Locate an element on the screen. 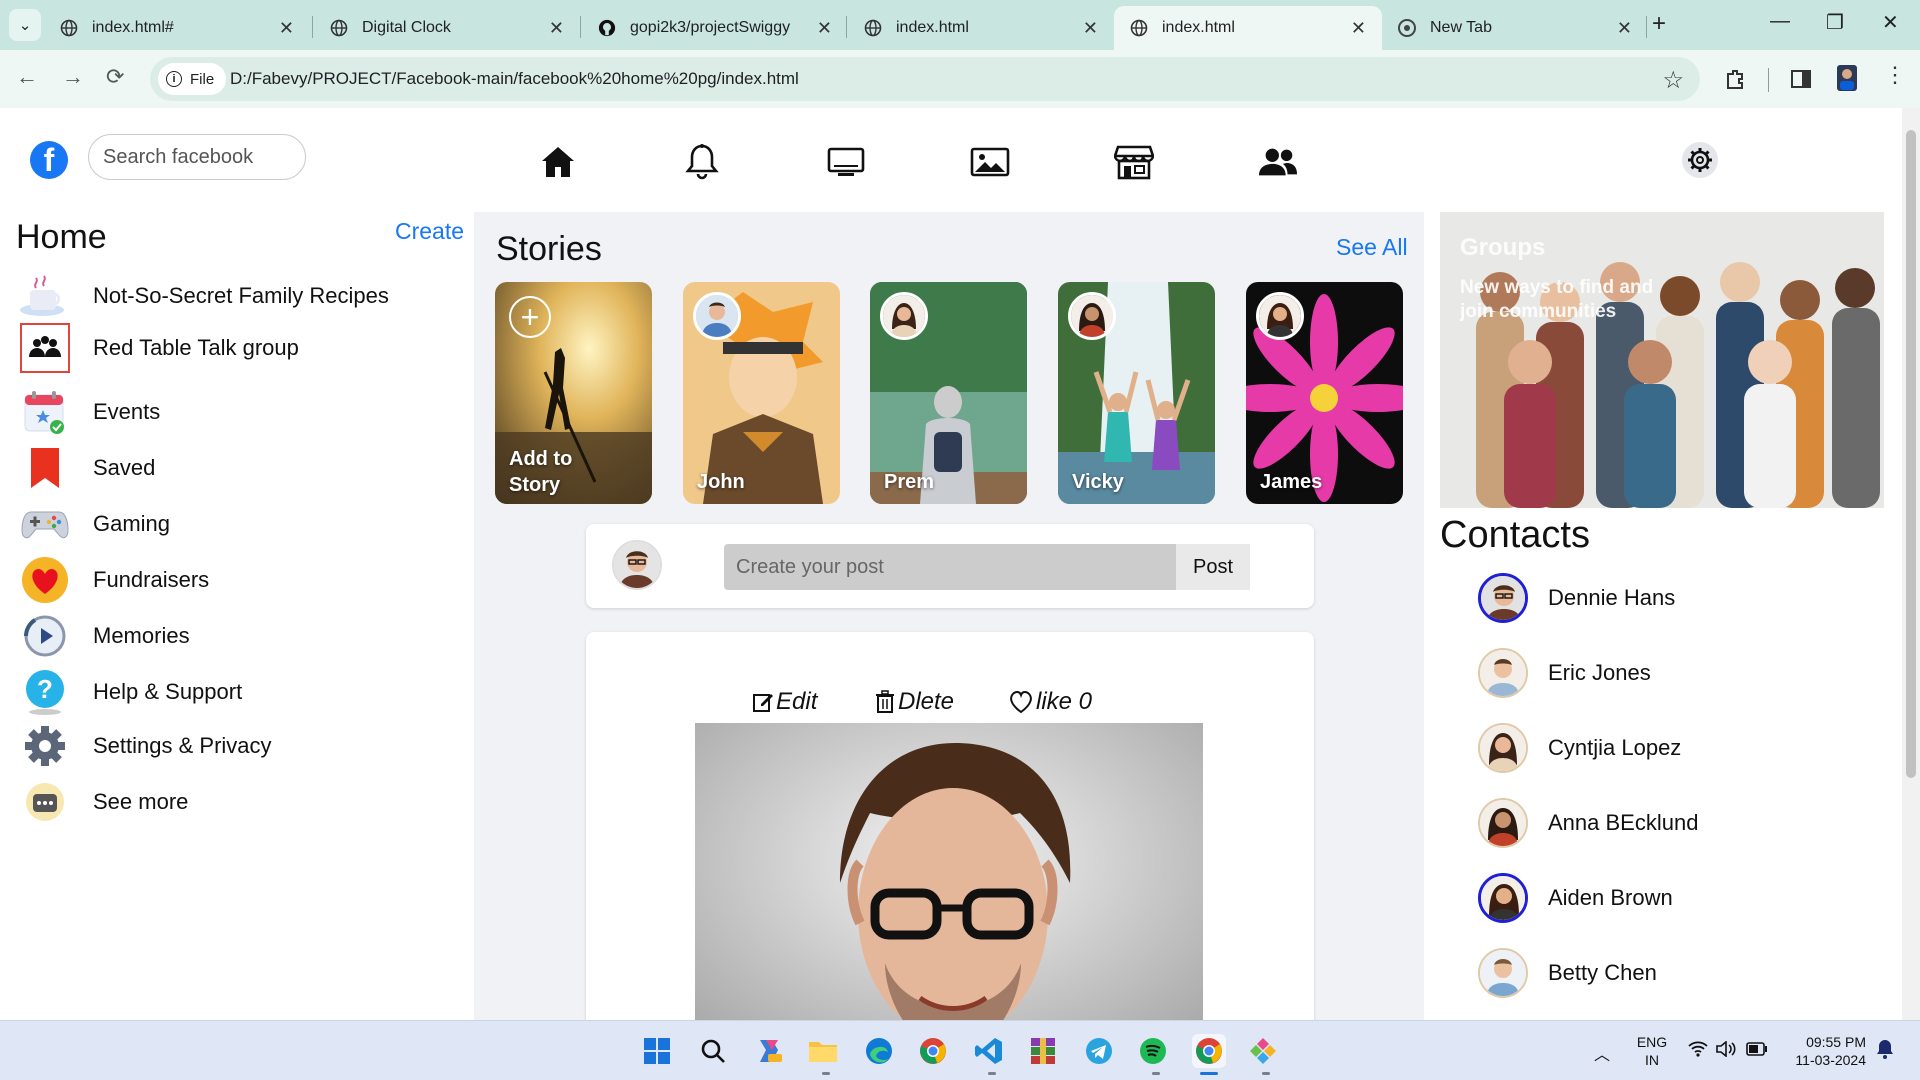 This screenshot has width=1920, height=1080. contact-item: Dennie Hans is located at coordinates (1658, 598).